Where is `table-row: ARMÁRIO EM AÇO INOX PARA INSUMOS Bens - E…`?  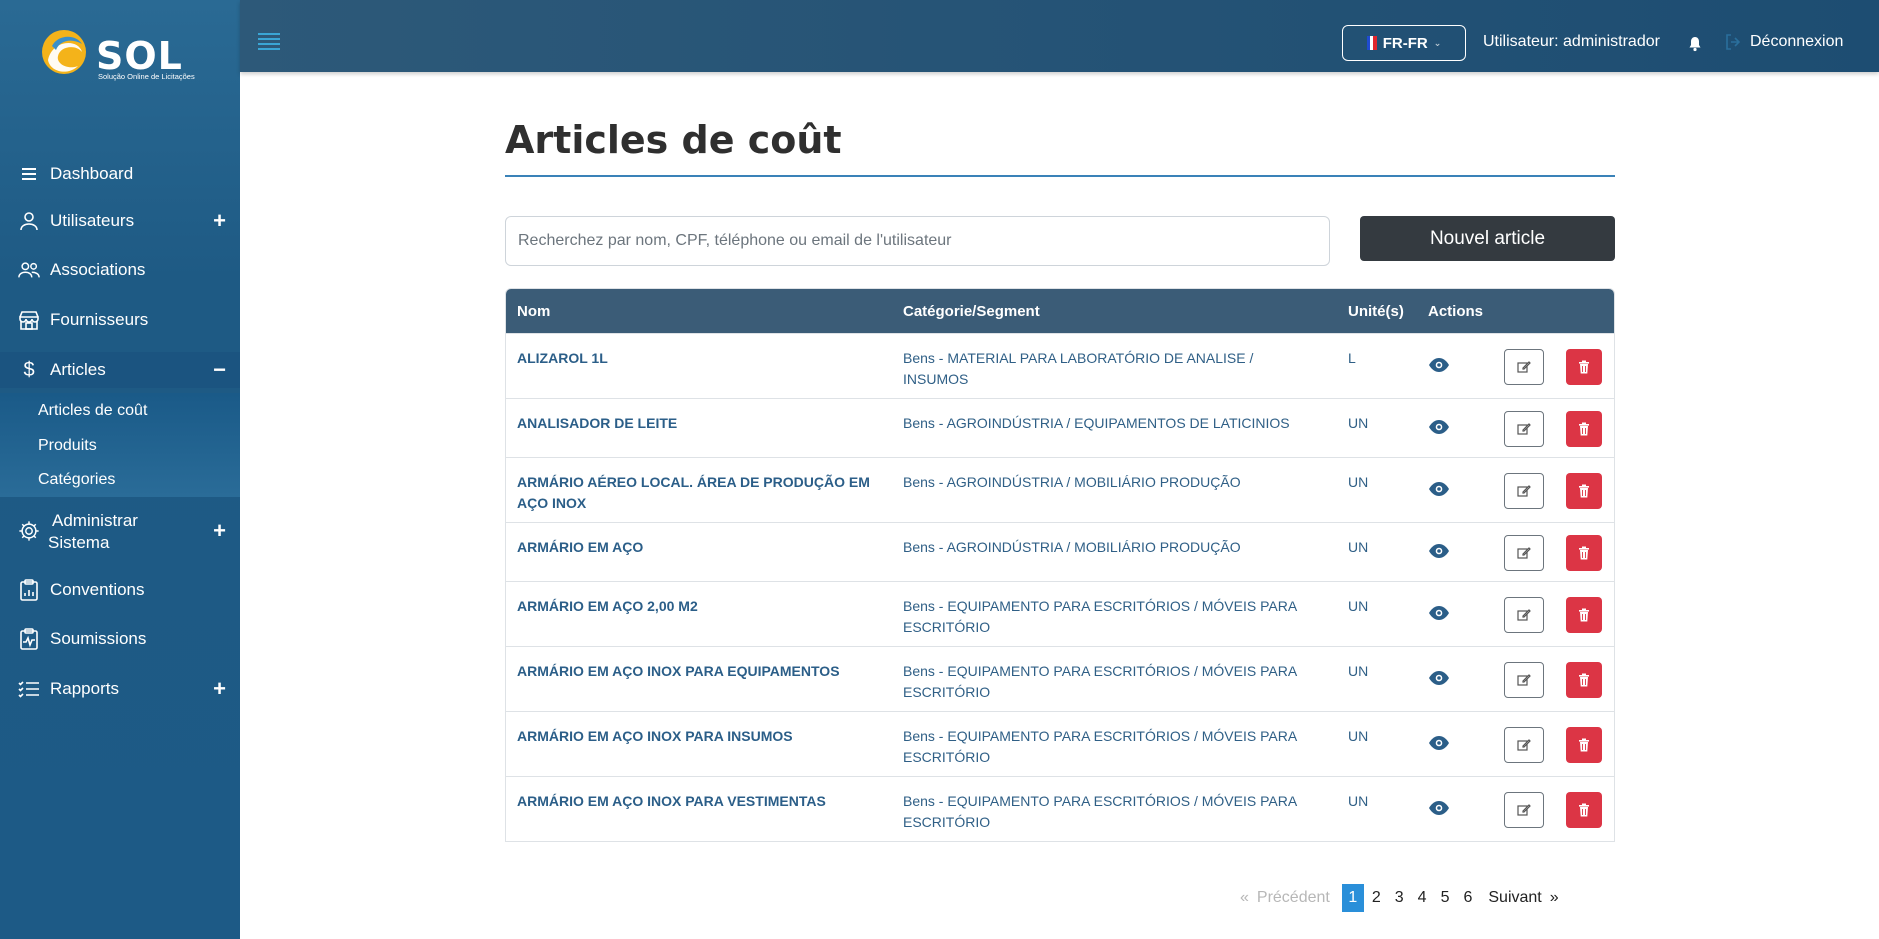
table-row: ARMÁRIO EM AÇO INOX PARA INSUMOS Bens - E… is located at coordinates (1060, 743).